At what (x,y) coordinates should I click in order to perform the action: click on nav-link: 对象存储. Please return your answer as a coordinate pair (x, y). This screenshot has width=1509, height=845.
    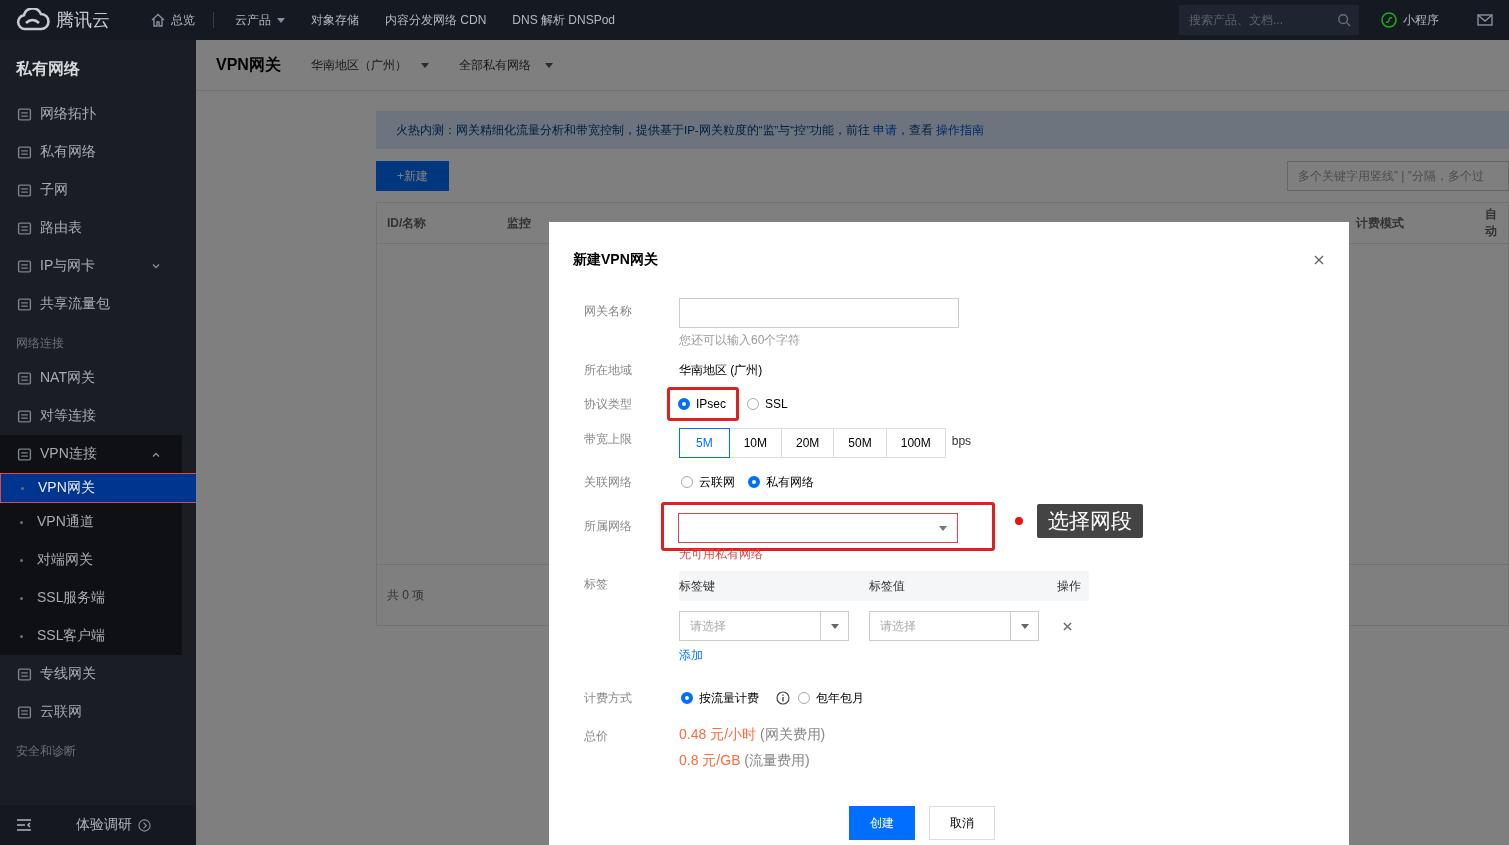
    Looking at the image, I should click on (335, 20).